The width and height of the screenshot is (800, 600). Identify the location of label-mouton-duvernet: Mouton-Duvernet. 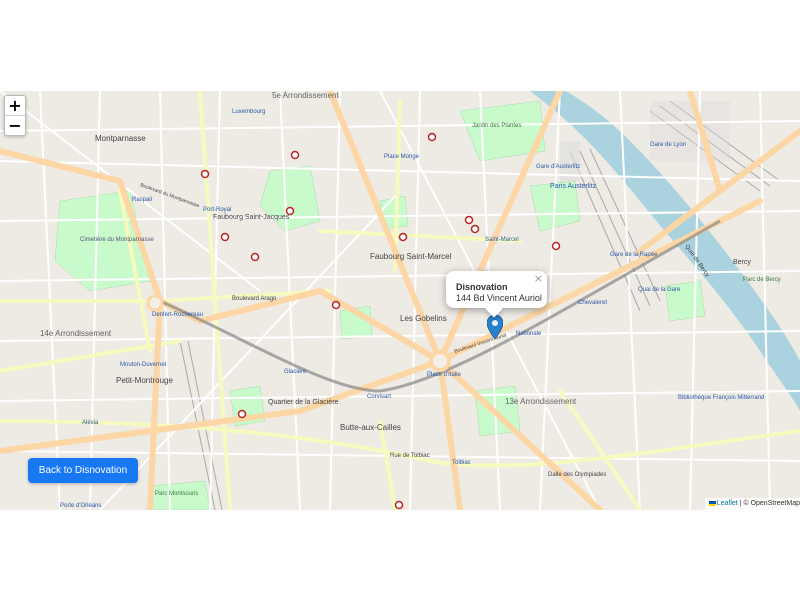
(143, 365).